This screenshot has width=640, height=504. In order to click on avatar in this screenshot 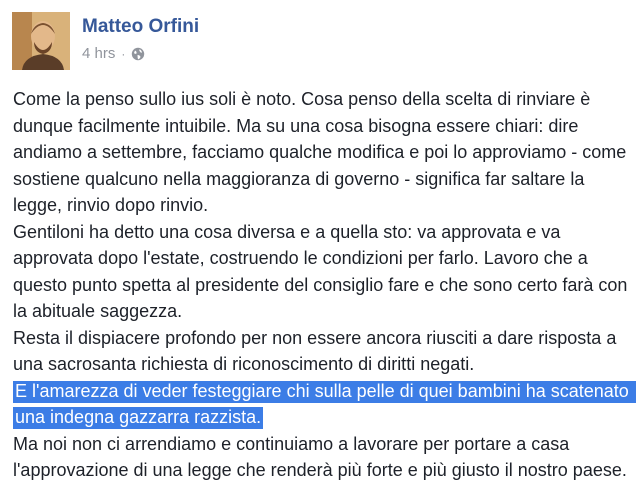, I will do `click(41, 41)`.